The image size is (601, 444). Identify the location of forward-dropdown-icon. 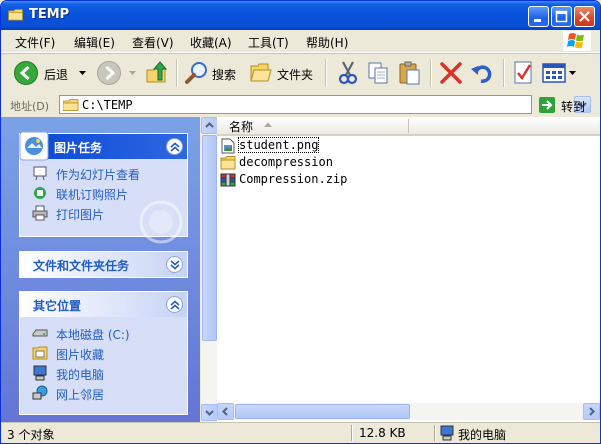
(133, 74).